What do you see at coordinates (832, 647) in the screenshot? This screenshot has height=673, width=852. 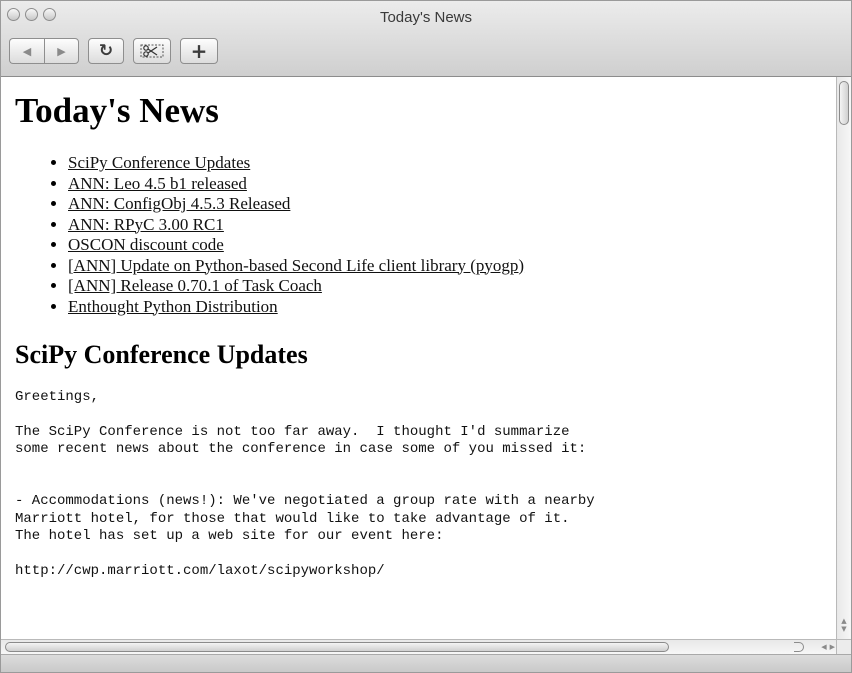 I see `scroll-right-icon: ▶` at bounding box center [832, 647].